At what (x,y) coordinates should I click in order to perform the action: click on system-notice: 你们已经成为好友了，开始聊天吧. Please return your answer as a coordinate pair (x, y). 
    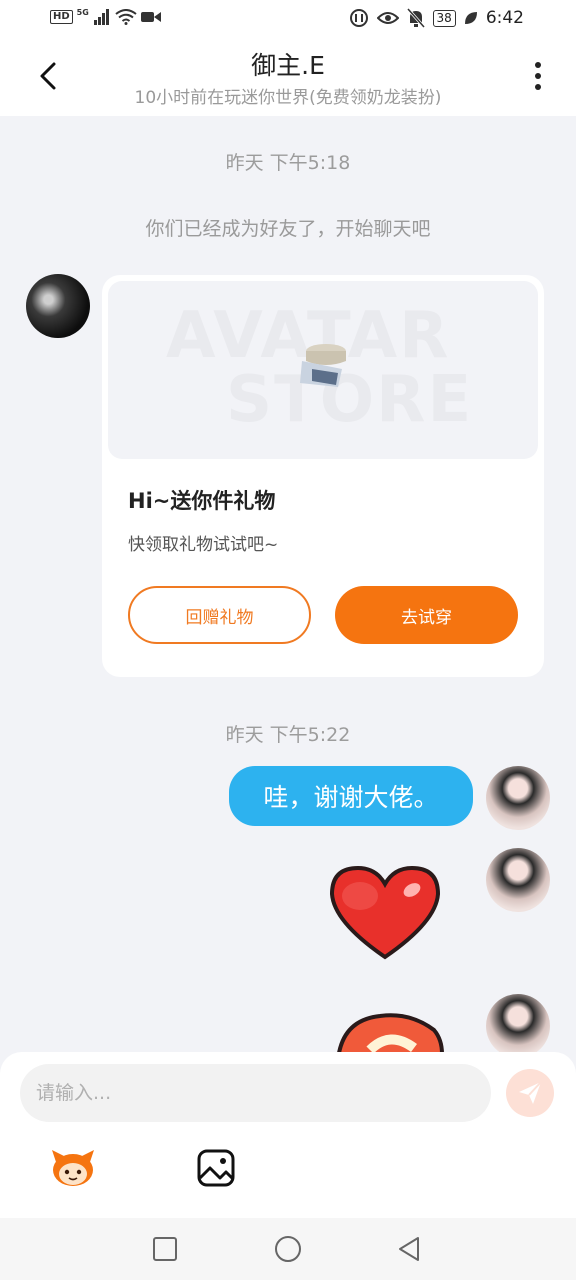
    Looking at the image, I should click on (288, 229).